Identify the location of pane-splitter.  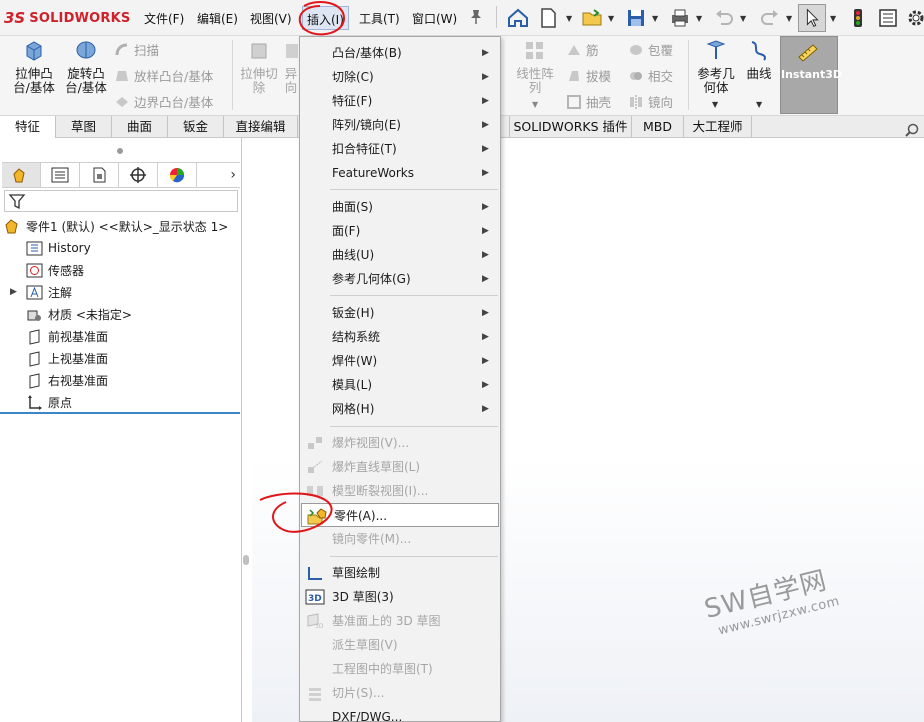
(247, 430).